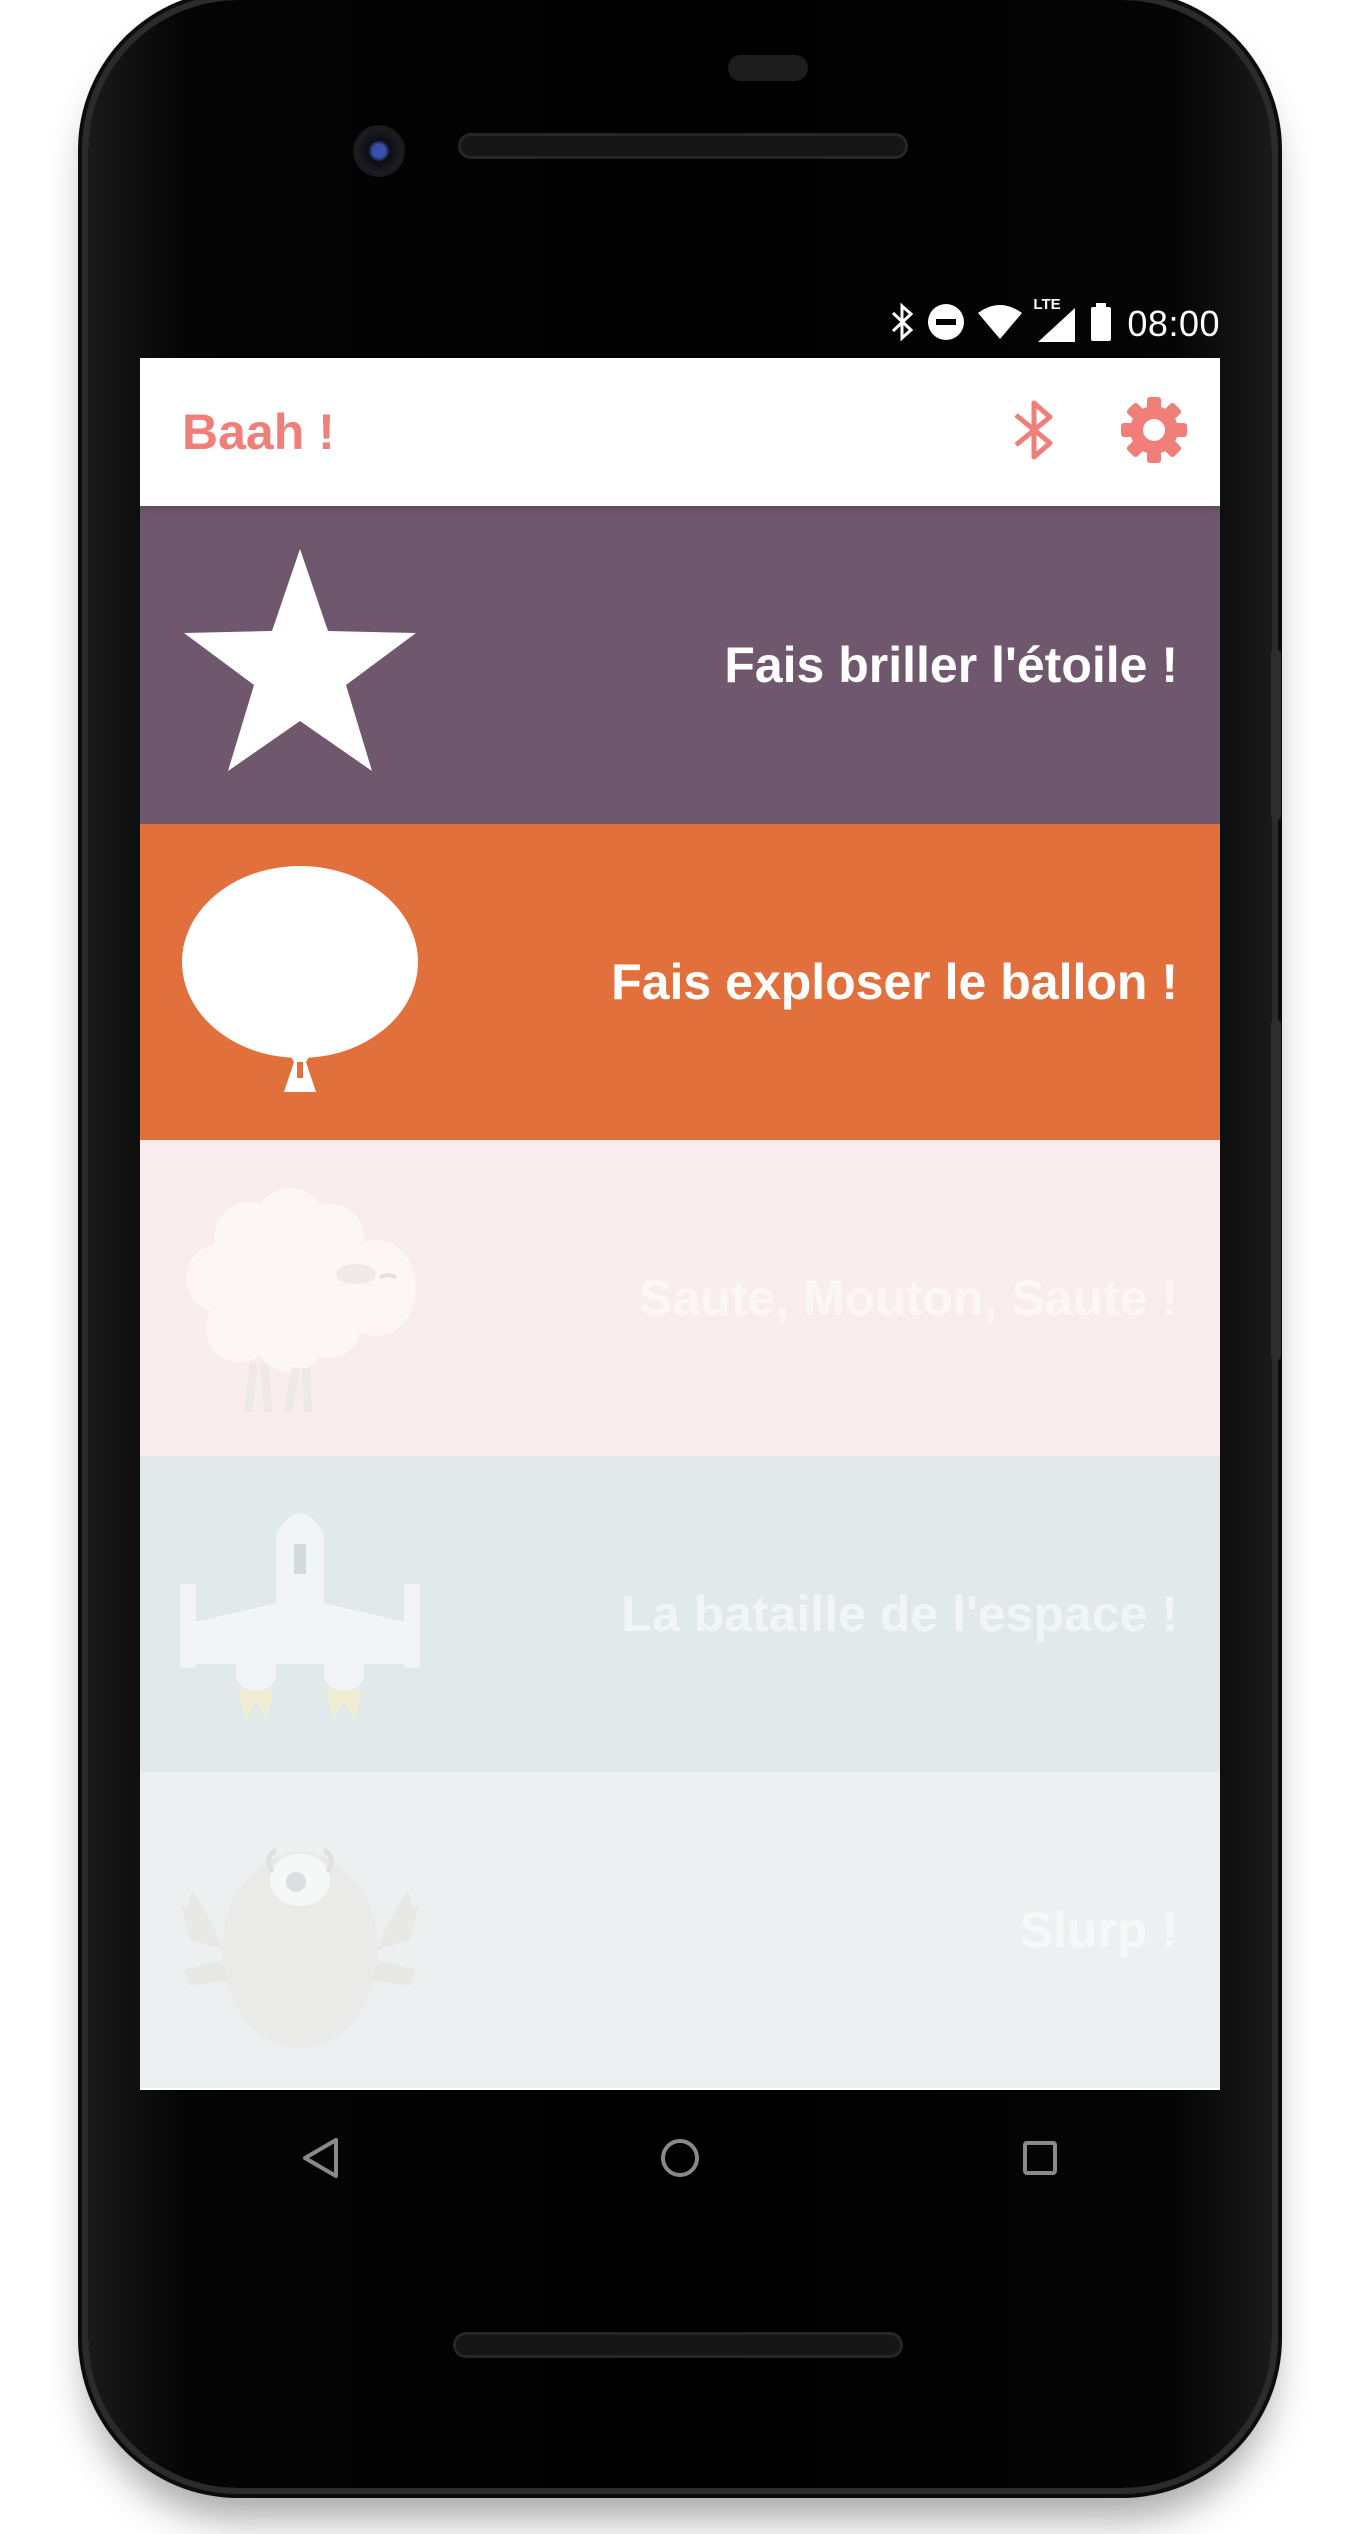 Image resolution: width=1370 pixels, height=2534 pixels. Describe the element at coordinates (1098, 1930) in the screenshot. I see `game-title-slurp: Slurp !` at that location.